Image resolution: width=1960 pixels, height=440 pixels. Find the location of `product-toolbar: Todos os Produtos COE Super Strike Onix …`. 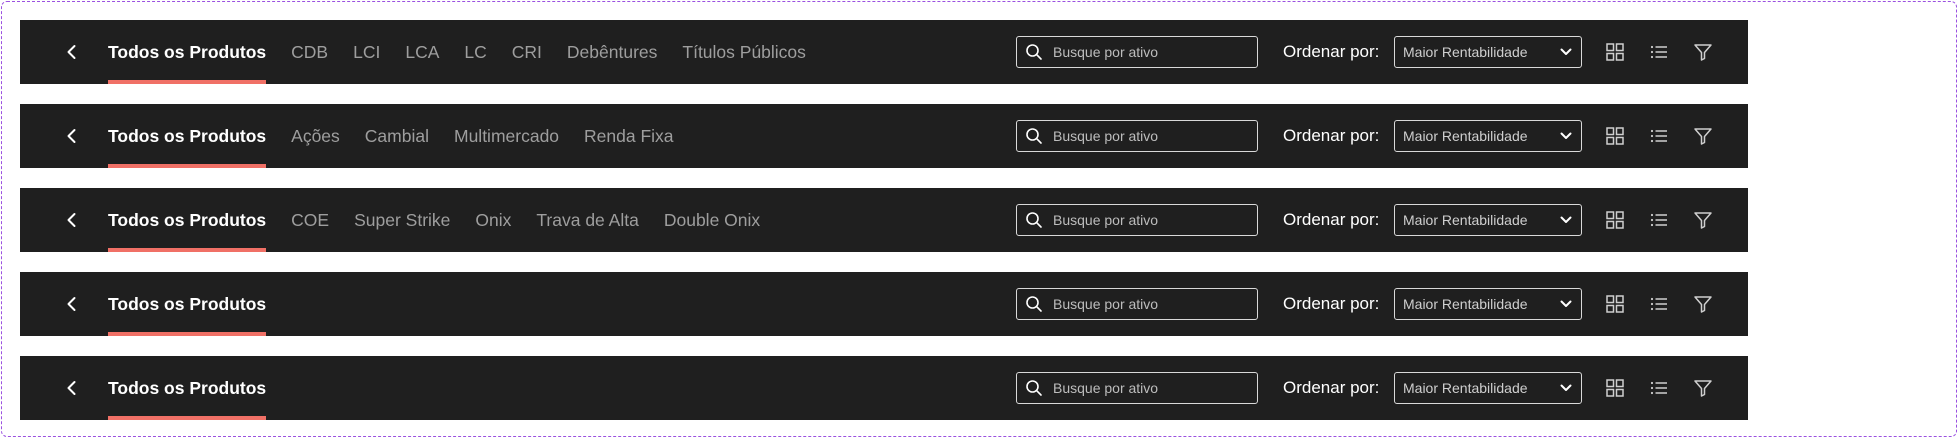

product-toolbar: Todos os Produtos COE Super Strike Onix … is located at coordinates (884, 220).